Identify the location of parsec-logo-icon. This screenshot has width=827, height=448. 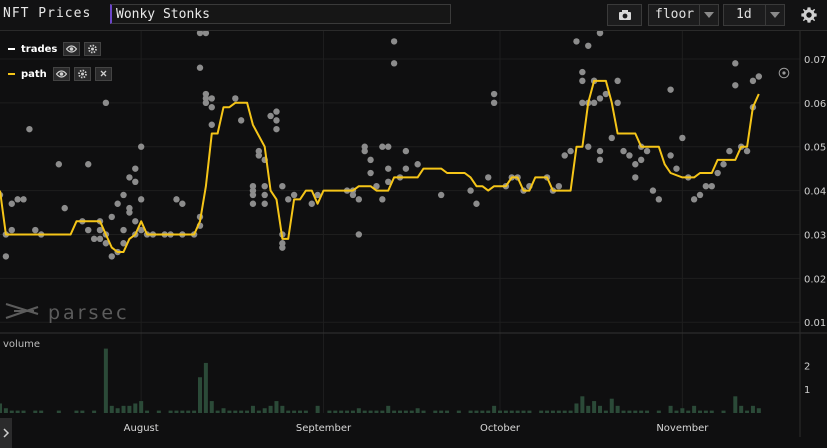
(22, 311).